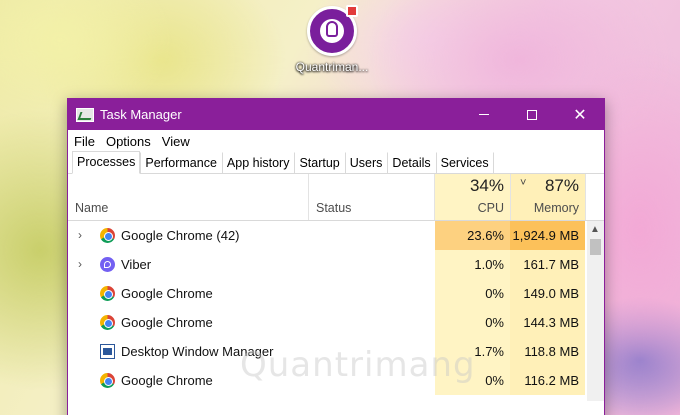 This screenshot has width=680, height=415. What do you see at coordinates (107, 264) in the screenshot?
I see `viber-icon` at bounding box center [107, 264].